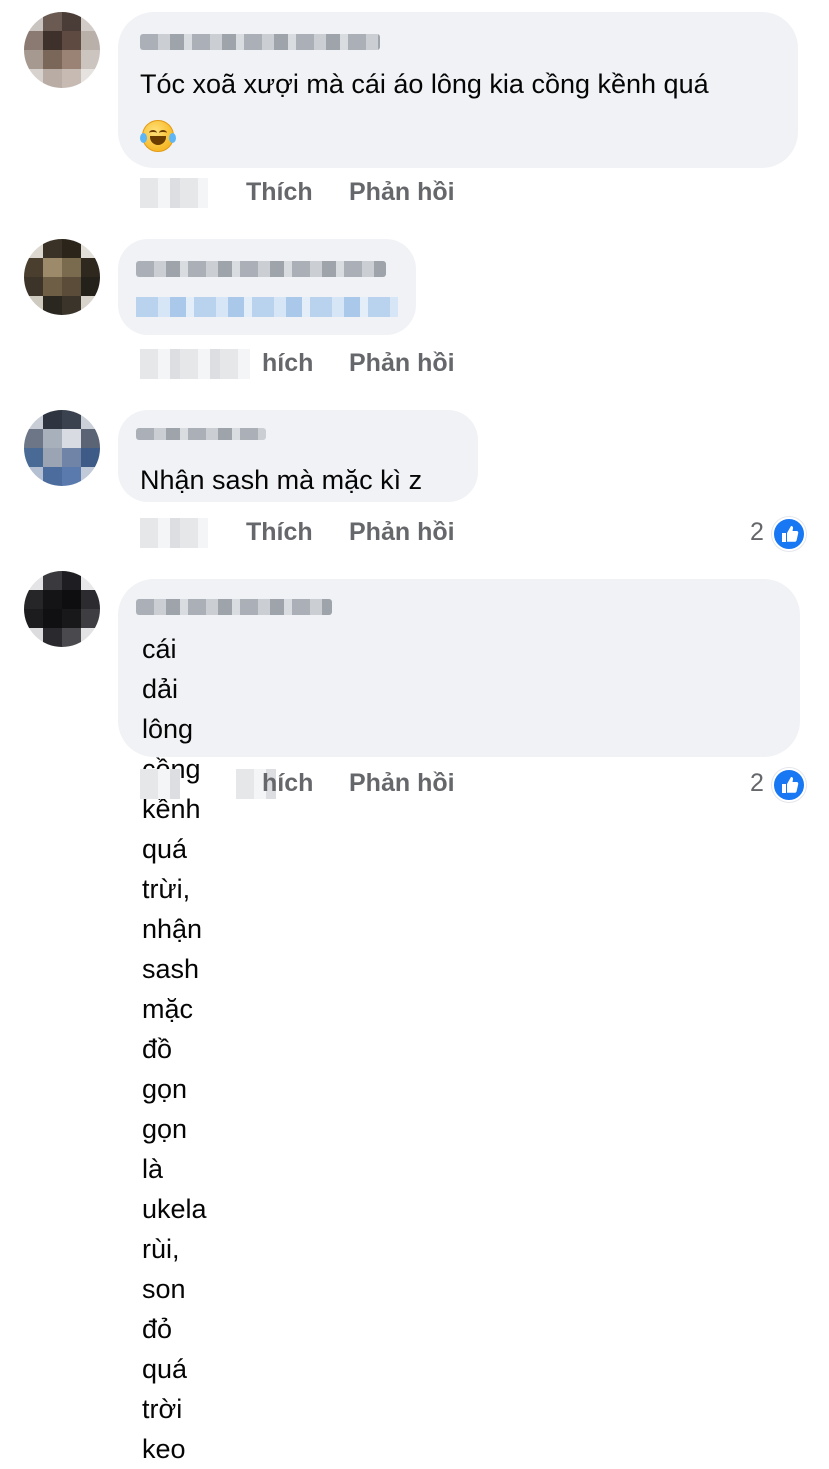 This screenshot has height=1469, width=829. What do you see at coordinates (267, 307) in the screenshot?
I see `comment-text-redacted` at bounding box center [267, 307].